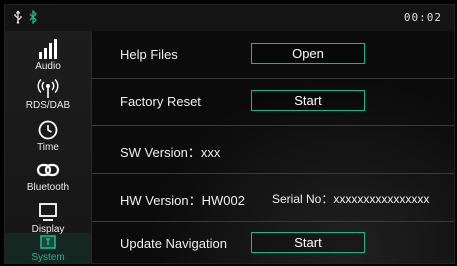 The image size is (457, 266). Describe the element at coordinates (48, 66) in the screenshot. I see `sidebar-item-label: Audio` at that location.